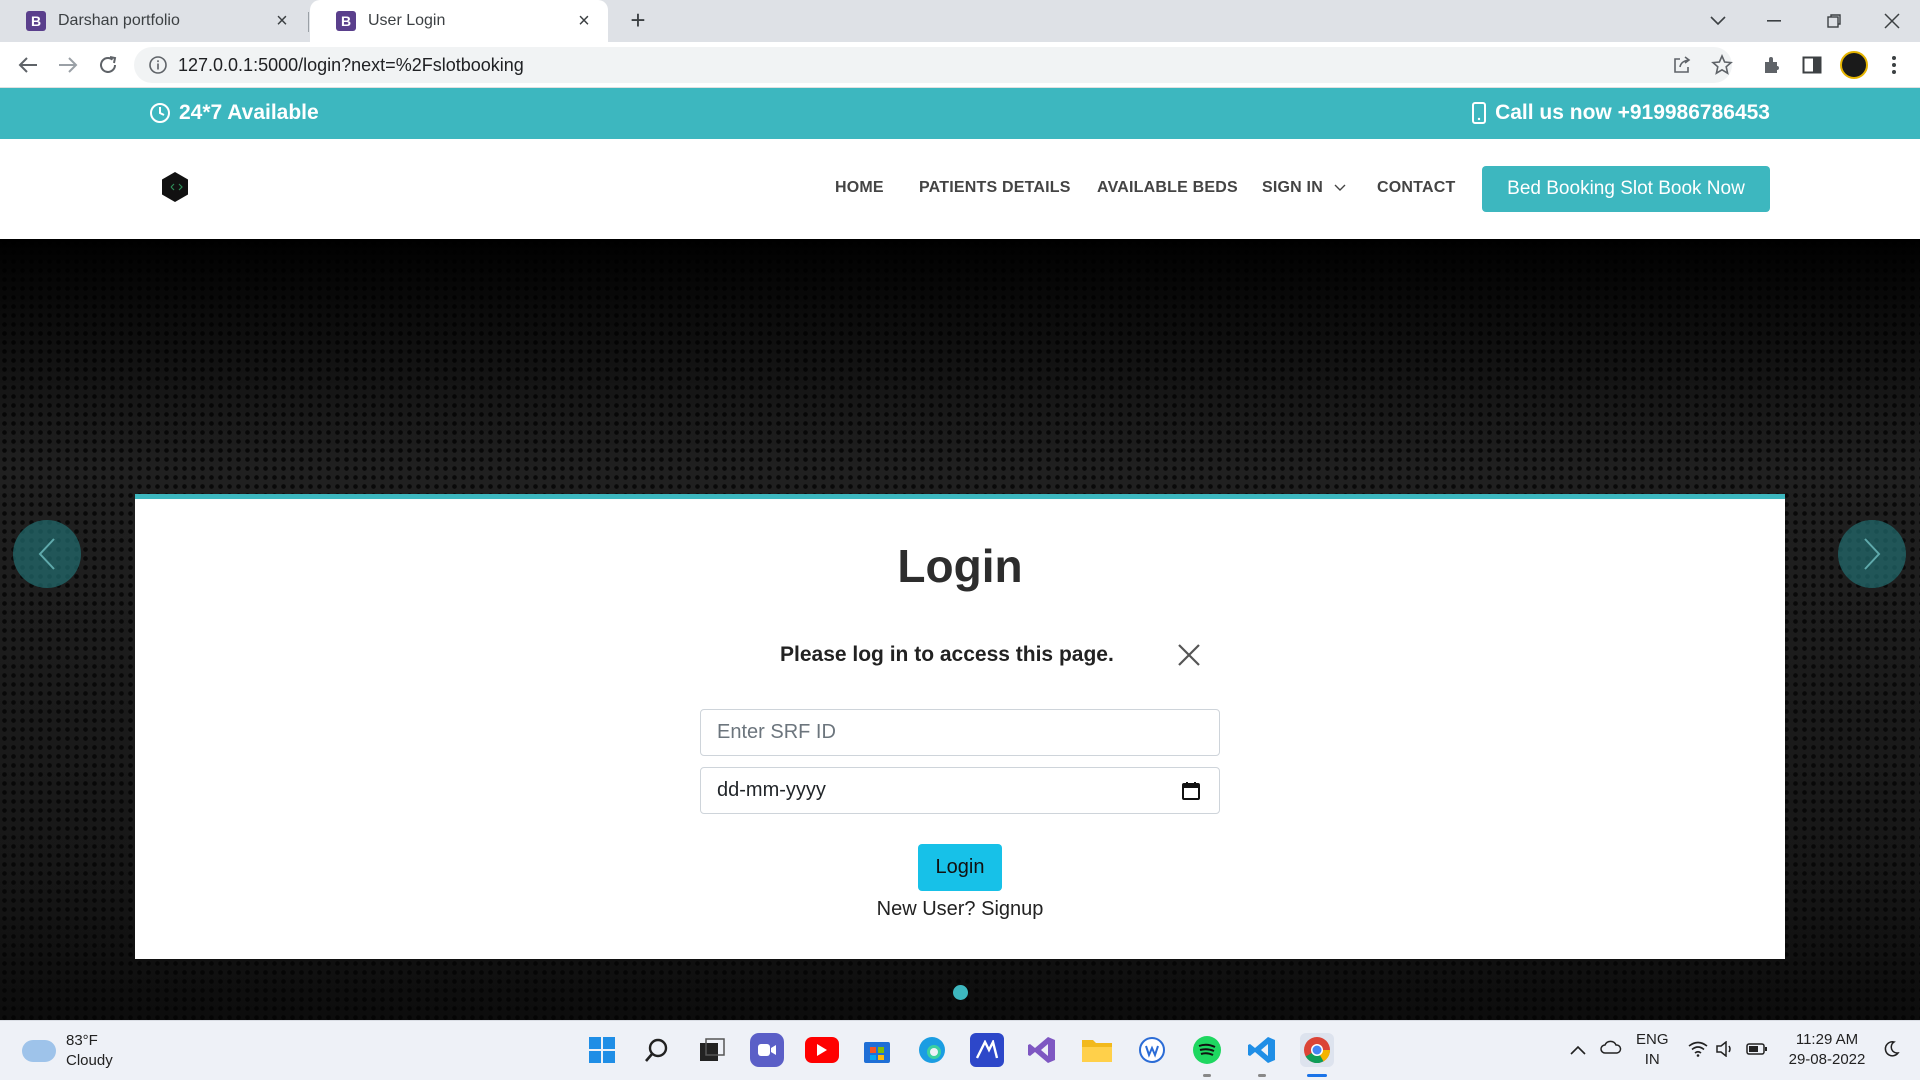  What do you see at coordinates (459, 21) in the screenshot?
I see `tab-user-login: B User Login ×` at bounding box center [459, 21].